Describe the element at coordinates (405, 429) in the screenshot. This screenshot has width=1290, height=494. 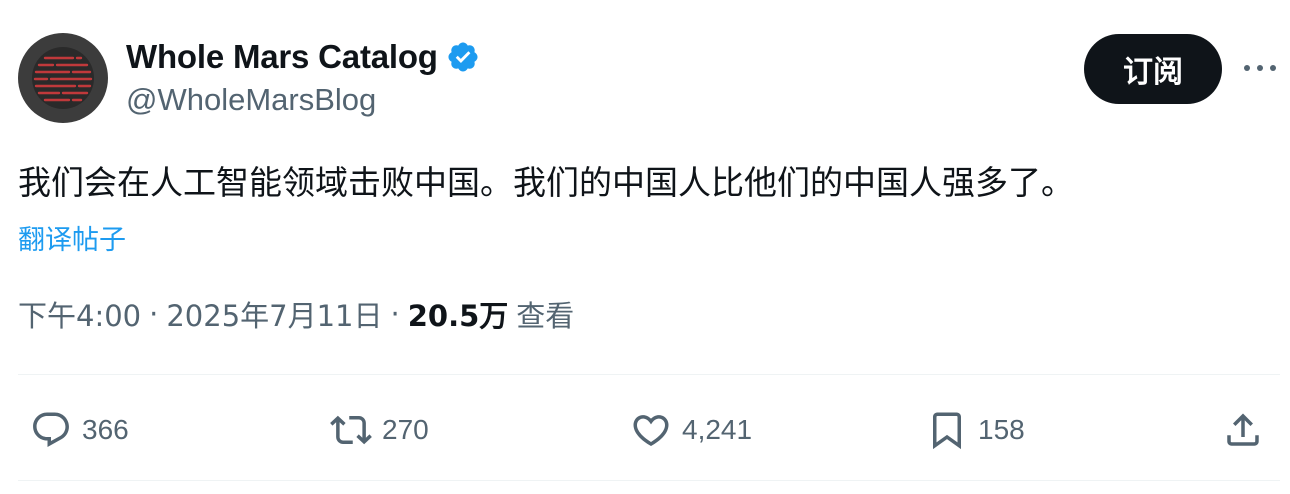
I see `retweet-count: 270` at that location.